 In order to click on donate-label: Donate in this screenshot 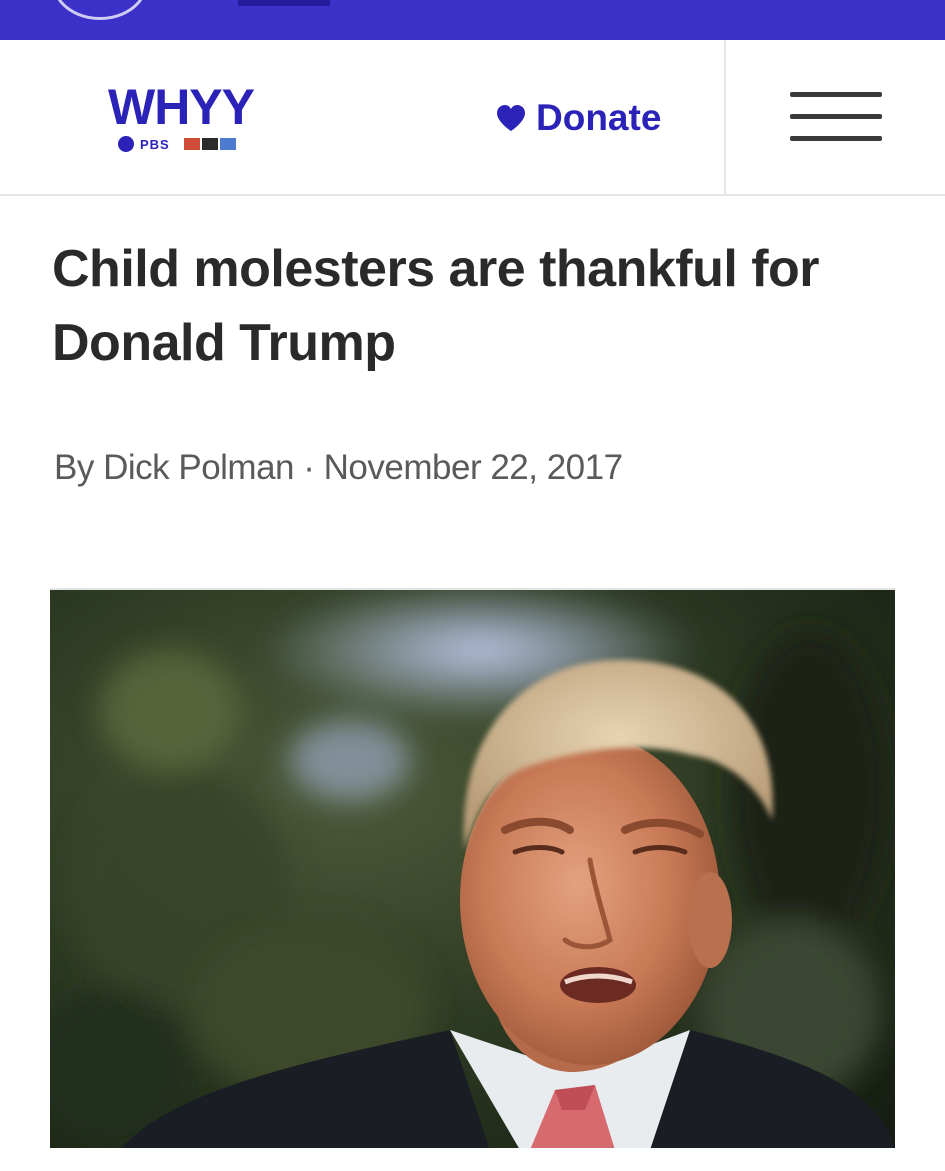, I will do `click(599, 117)`.